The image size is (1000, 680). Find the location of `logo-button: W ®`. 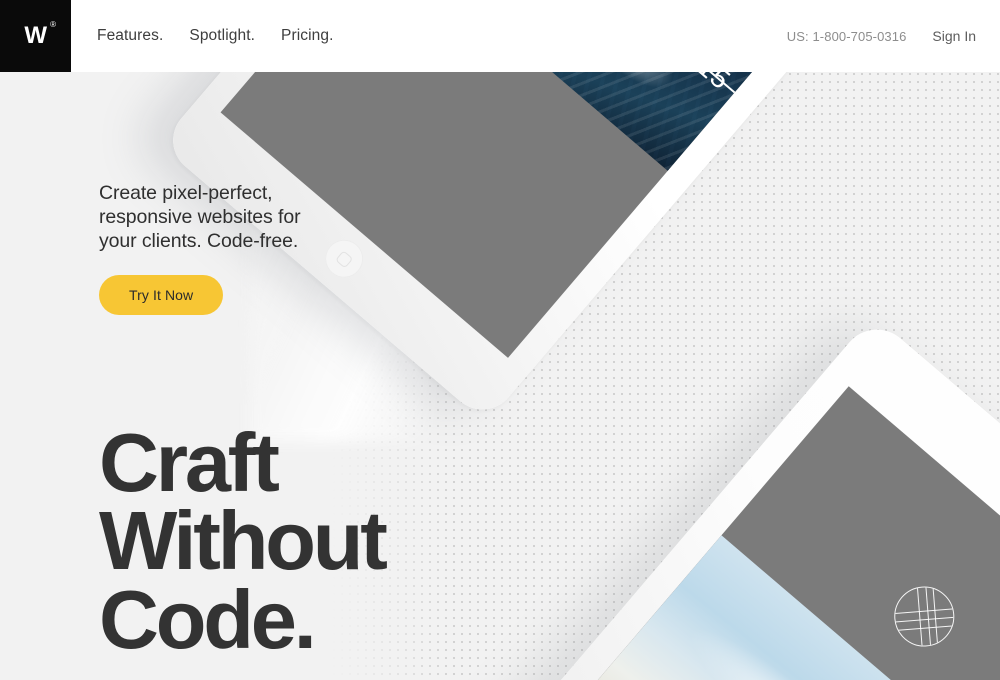

logo-button: W ® is located at coordinates (35, 36).